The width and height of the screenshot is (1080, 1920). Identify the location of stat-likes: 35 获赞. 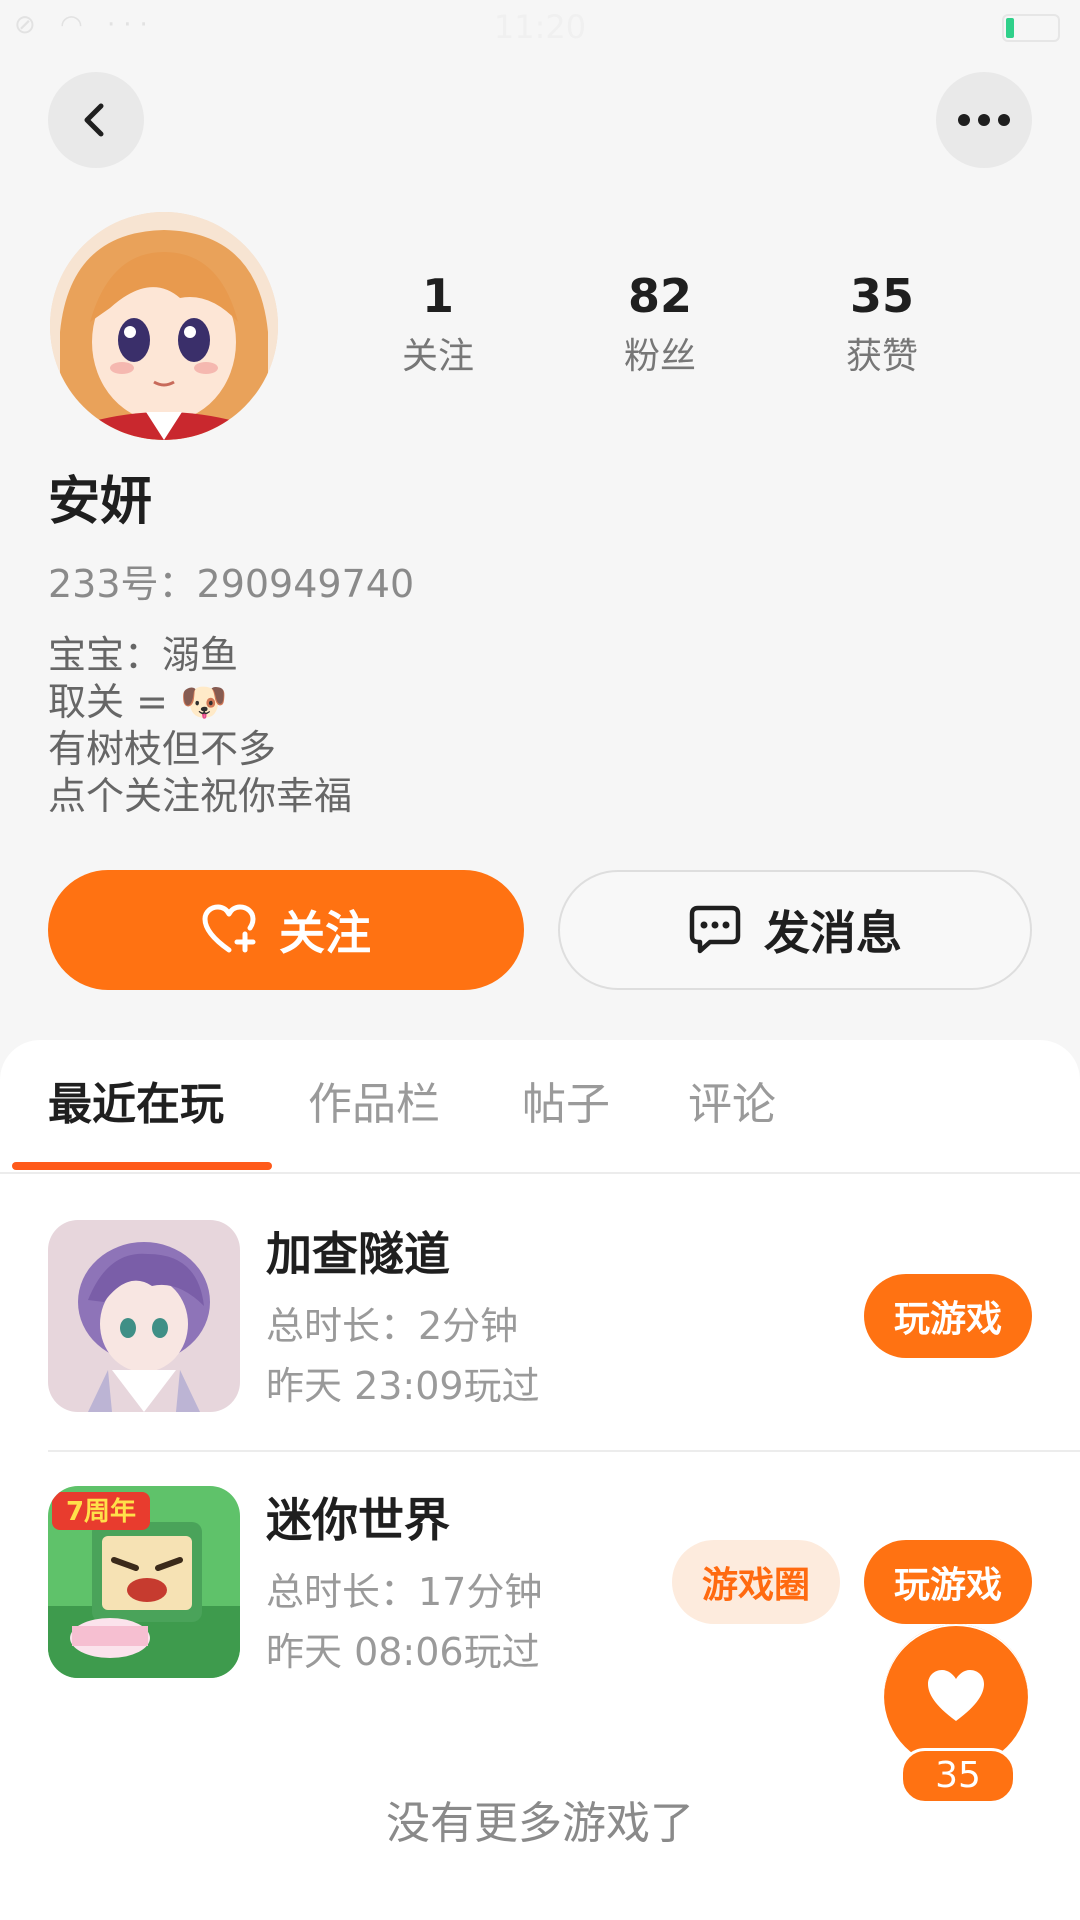
(882, 324).